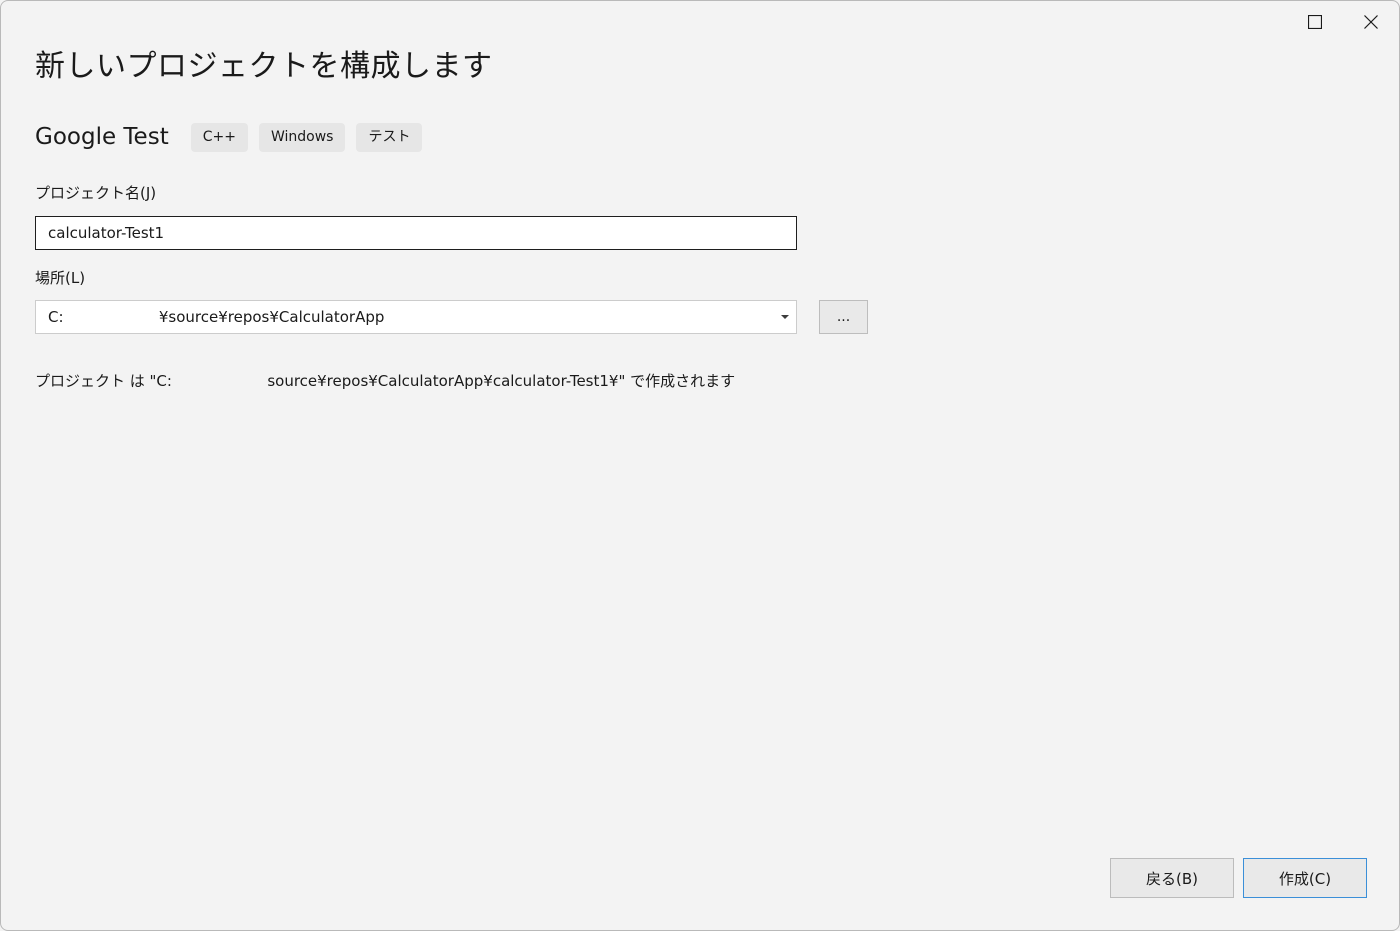 The width and height of the screenshot is (1400, 931). I want to click on project-name-input, so click(416, 233).